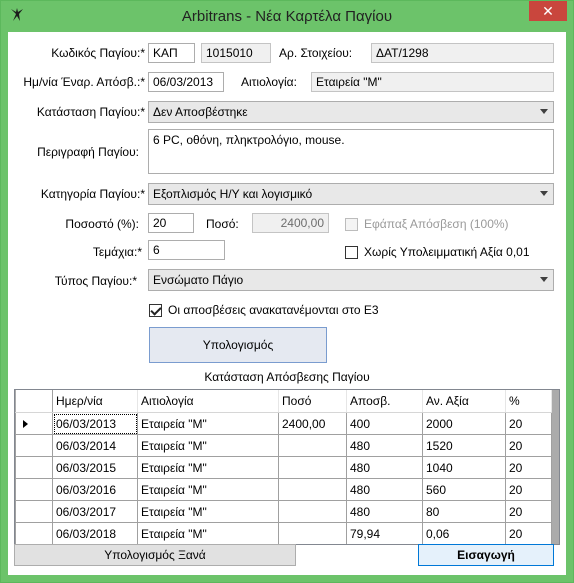  Describe the element at coordinates (312, 401) in the screenshot. I see `column-header: Ποσό` at that location.